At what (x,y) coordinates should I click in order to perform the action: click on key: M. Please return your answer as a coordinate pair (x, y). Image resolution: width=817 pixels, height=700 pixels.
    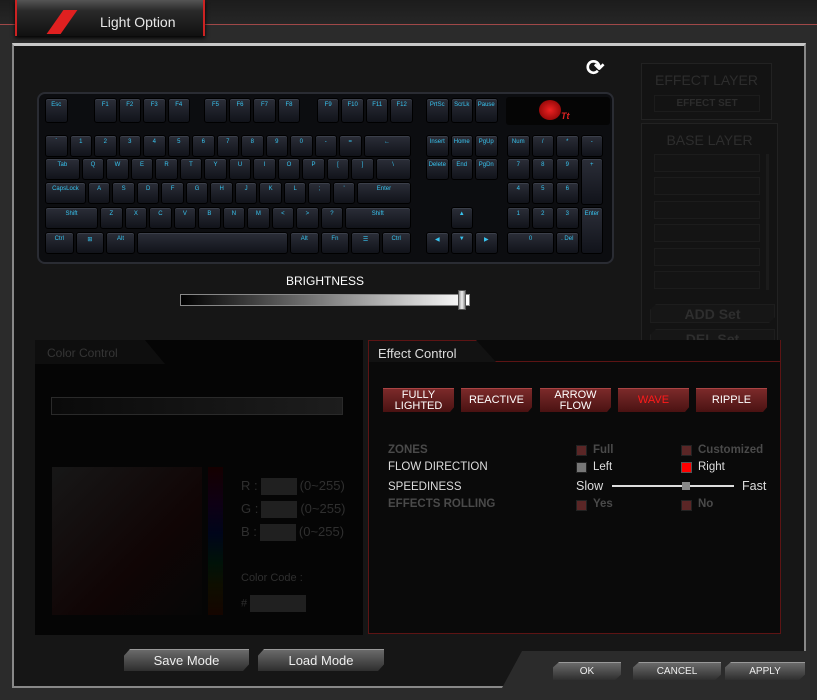
    Looking at the image, I should click on (258, 218).